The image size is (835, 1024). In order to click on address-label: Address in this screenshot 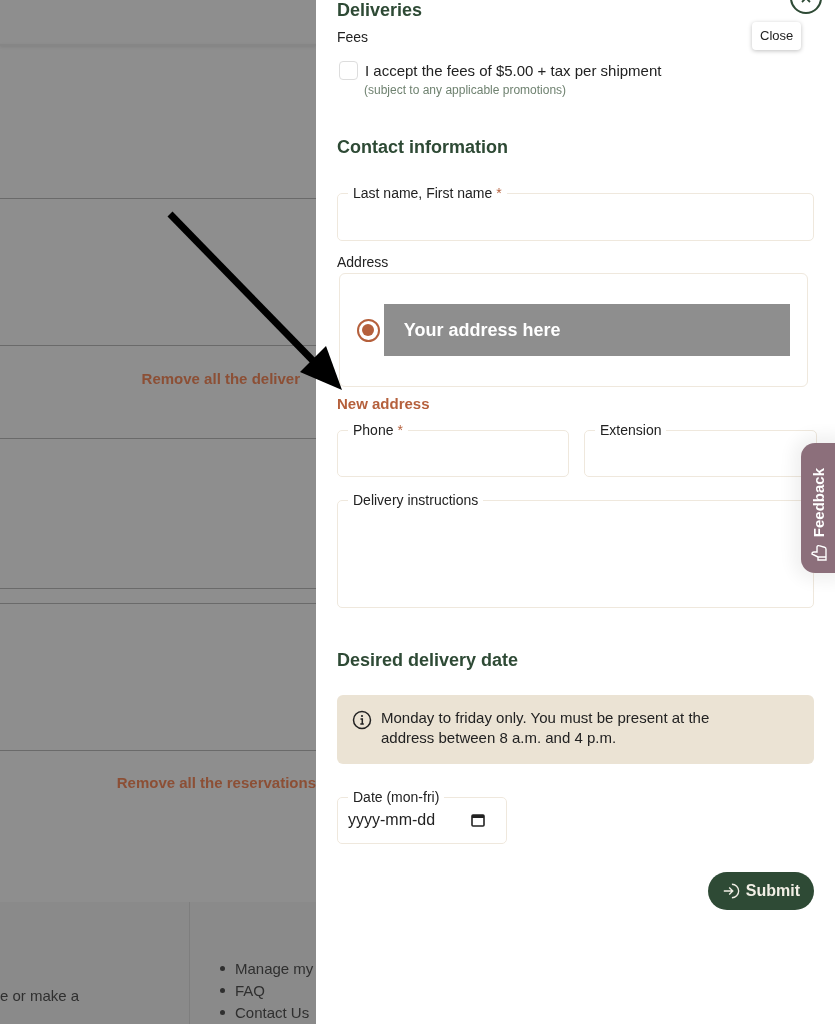, I will do `click(363, 262)`.